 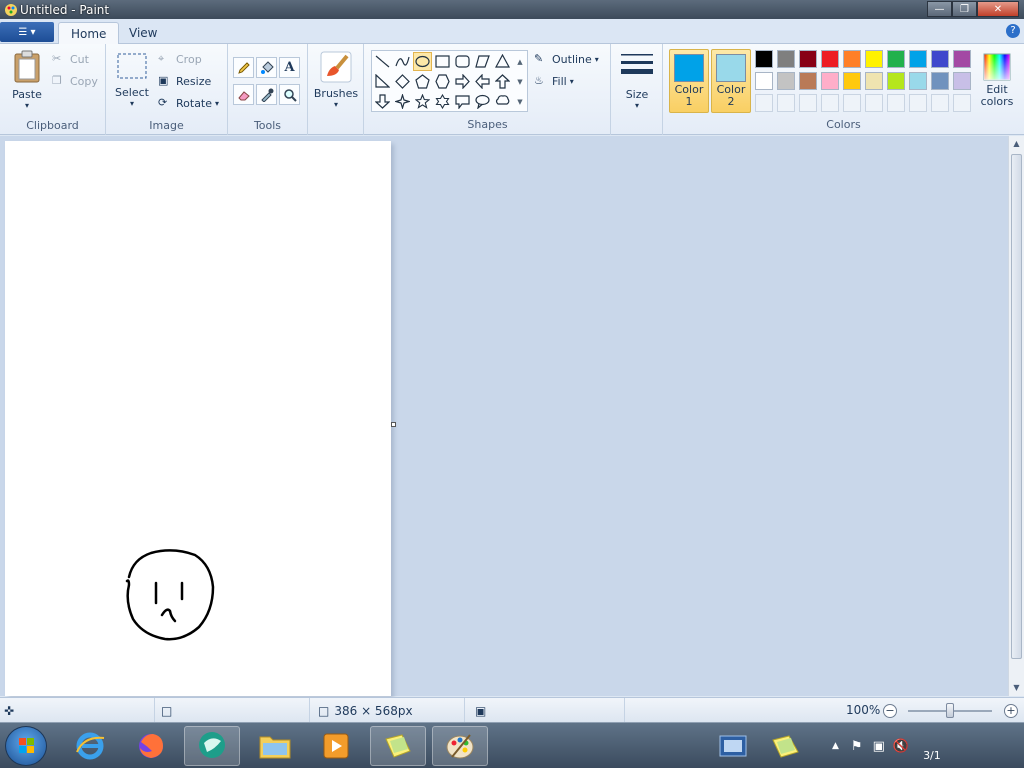 What do you see at coordinates (733, 746) in the screenshot?
I see `network-monitor-icon` at bounding box center [733, 746].